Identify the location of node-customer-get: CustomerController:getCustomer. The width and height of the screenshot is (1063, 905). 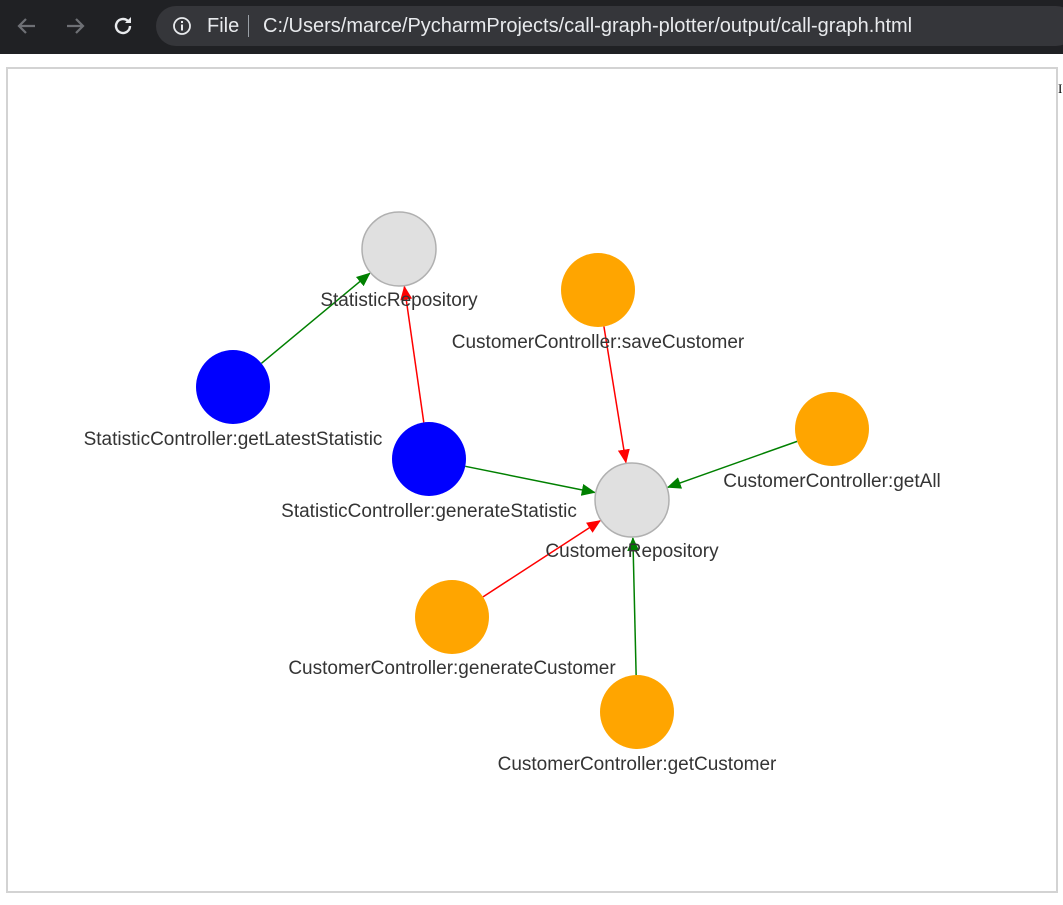
(637, 725).